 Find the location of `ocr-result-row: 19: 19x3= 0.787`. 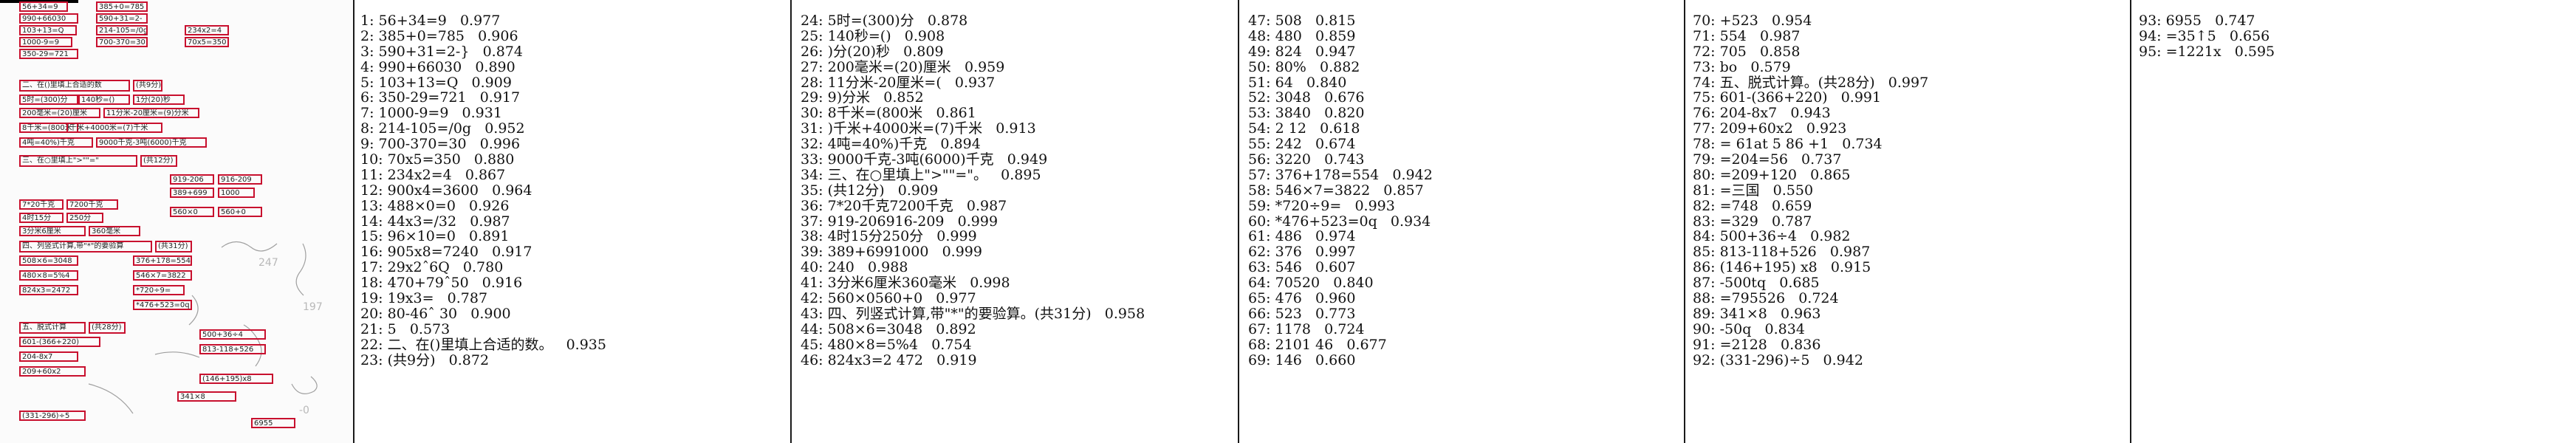

ocr-result-row: 19: 19x3= 0.787 is located at coordinates (483, 298).